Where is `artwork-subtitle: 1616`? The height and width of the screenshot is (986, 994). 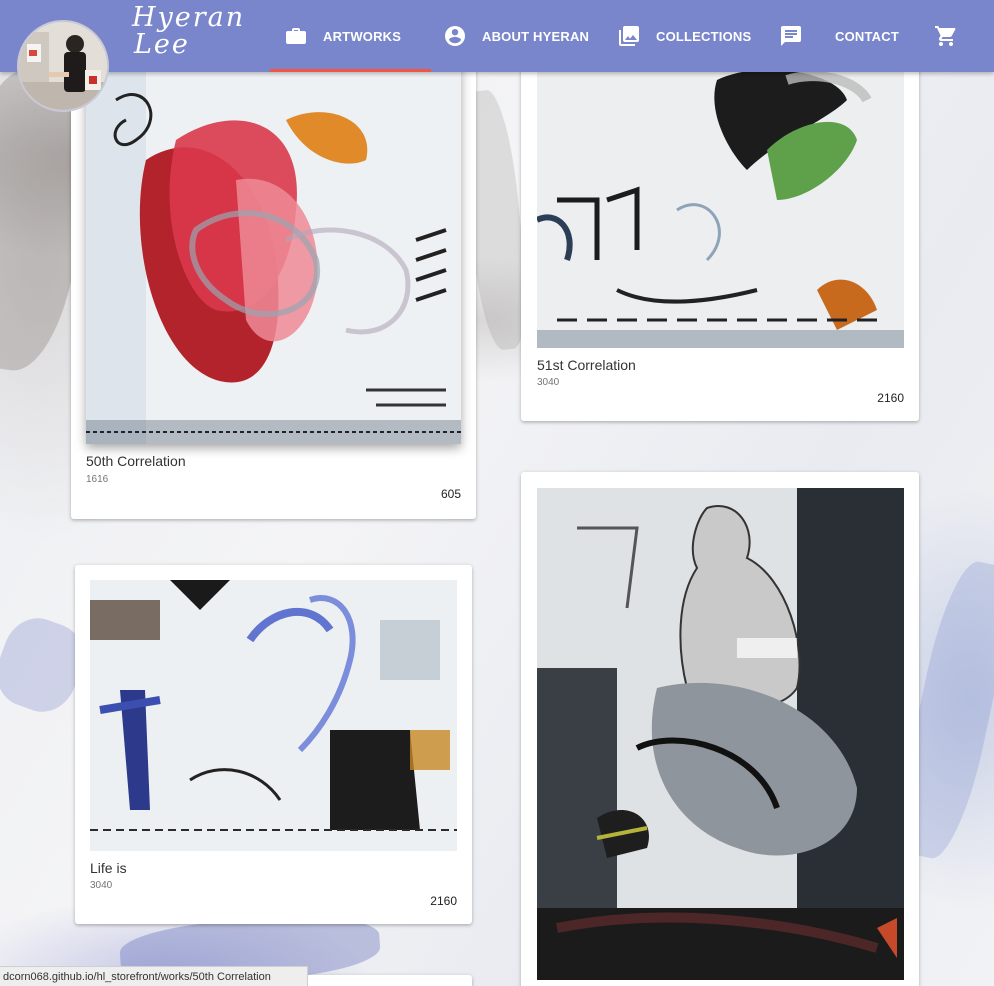
artwork-subtitle: 1616 is located at coordinates (97, 479).